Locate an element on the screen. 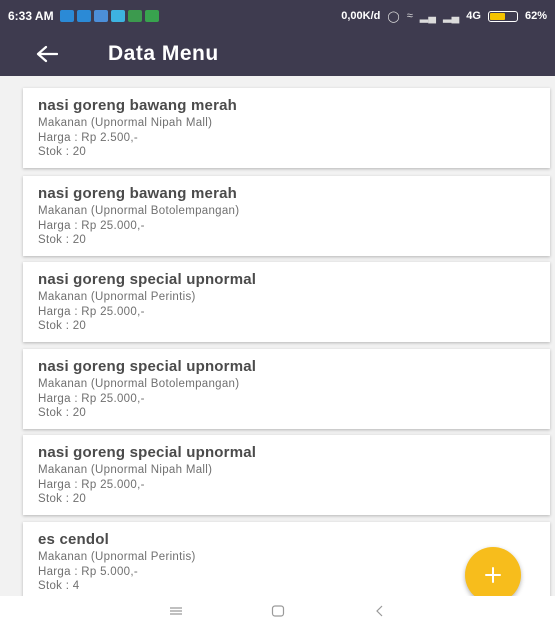 Image resolution: width=555 pixels, height=626 pixels. add-menu-button is located at coordinates (493, 575).